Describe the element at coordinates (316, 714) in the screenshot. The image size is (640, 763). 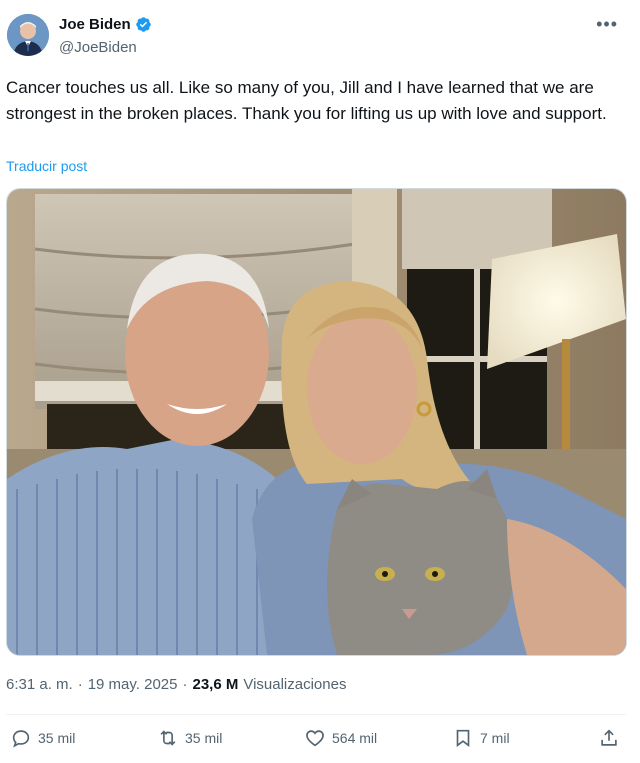
I see `divider` at that location.